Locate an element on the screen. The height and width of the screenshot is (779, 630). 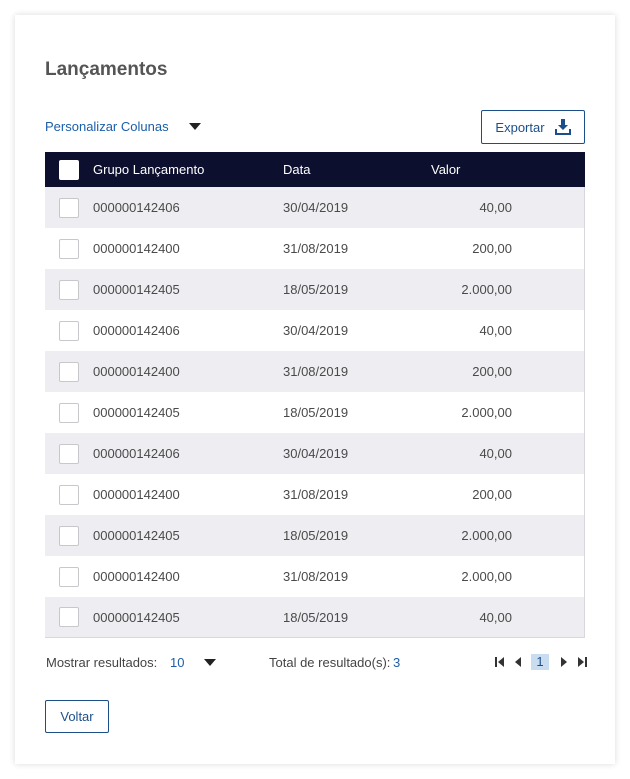
chevron-down-icon is located at coordinates (210, 662).